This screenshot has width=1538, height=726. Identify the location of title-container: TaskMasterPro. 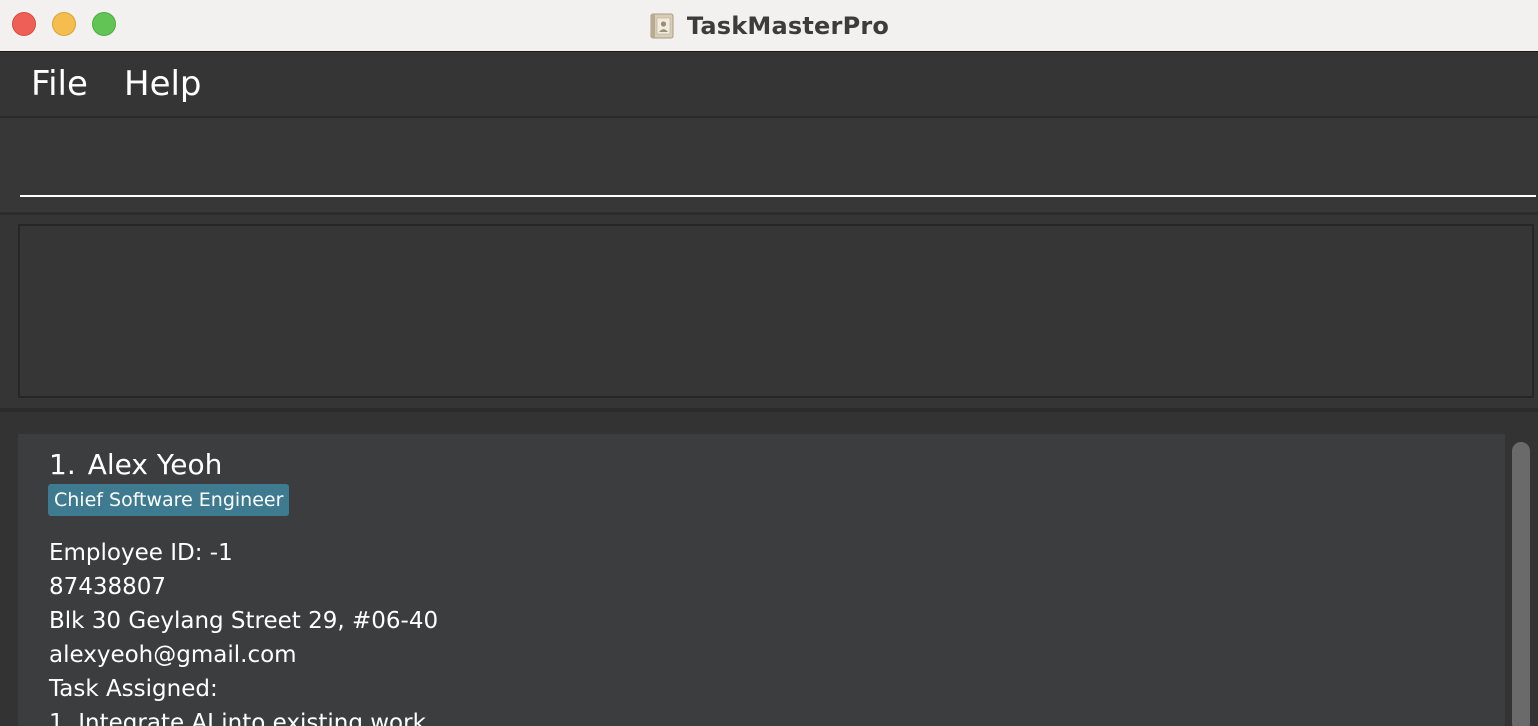
(769, 25).